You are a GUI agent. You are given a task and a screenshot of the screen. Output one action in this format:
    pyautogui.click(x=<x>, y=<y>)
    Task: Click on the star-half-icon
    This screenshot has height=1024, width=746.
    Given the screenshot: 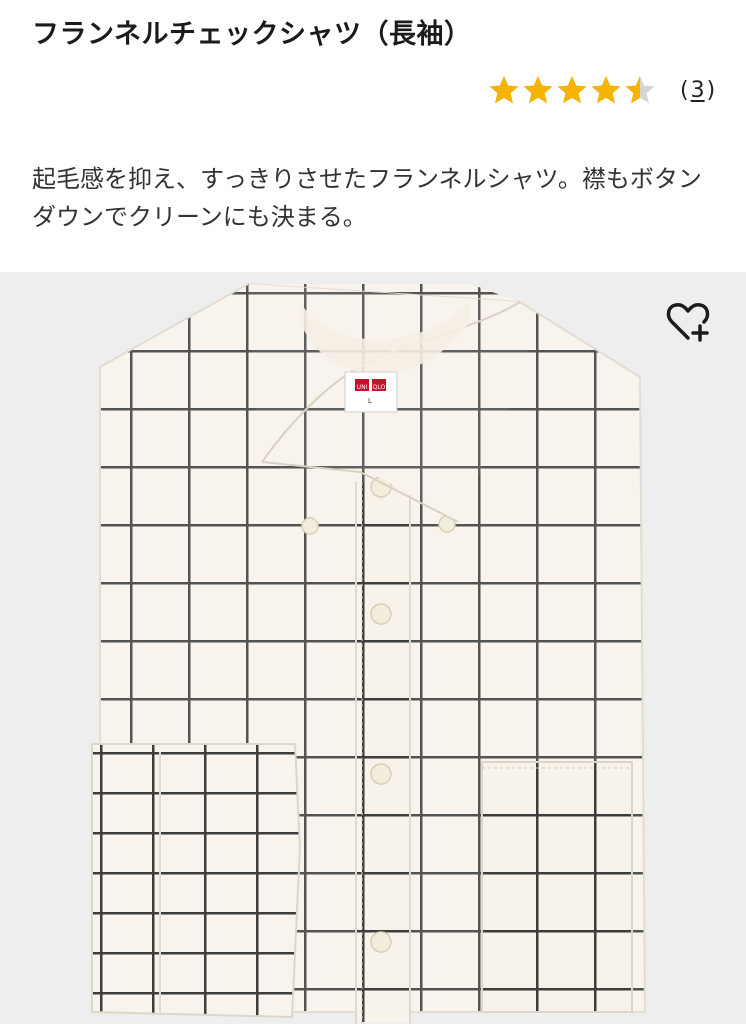 What is the action you would take?
    pyautogui.click(x=640, y=90)
    